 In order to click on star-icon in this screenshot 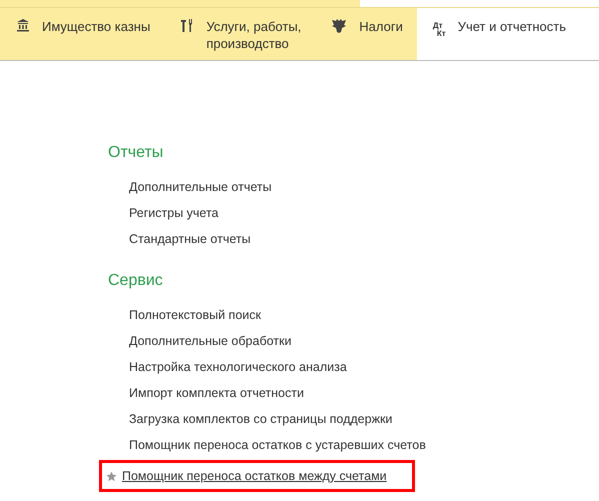, I will do `click(111, 476)`.